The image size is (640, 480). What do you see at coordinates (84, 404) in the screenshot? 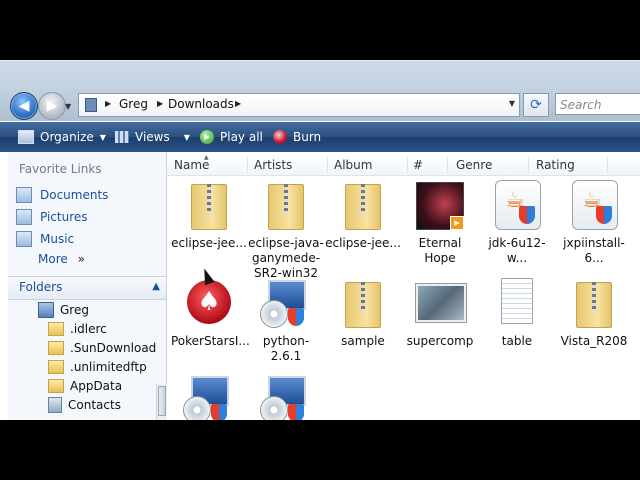
I see `tree-item-contacts: Contacts` at bounding box center [84, 404].